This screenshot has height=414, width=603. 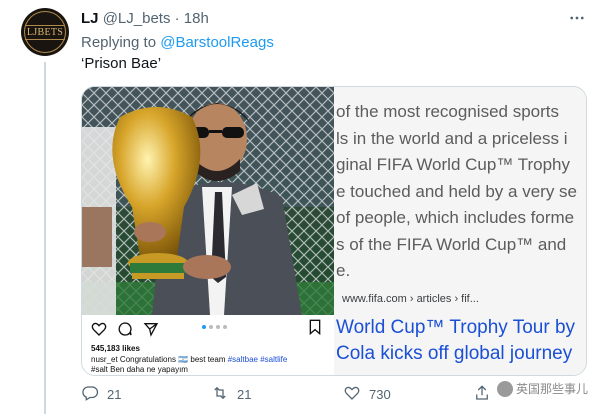 I want to click on timestamp: 18h, so click(x=196, y=18).